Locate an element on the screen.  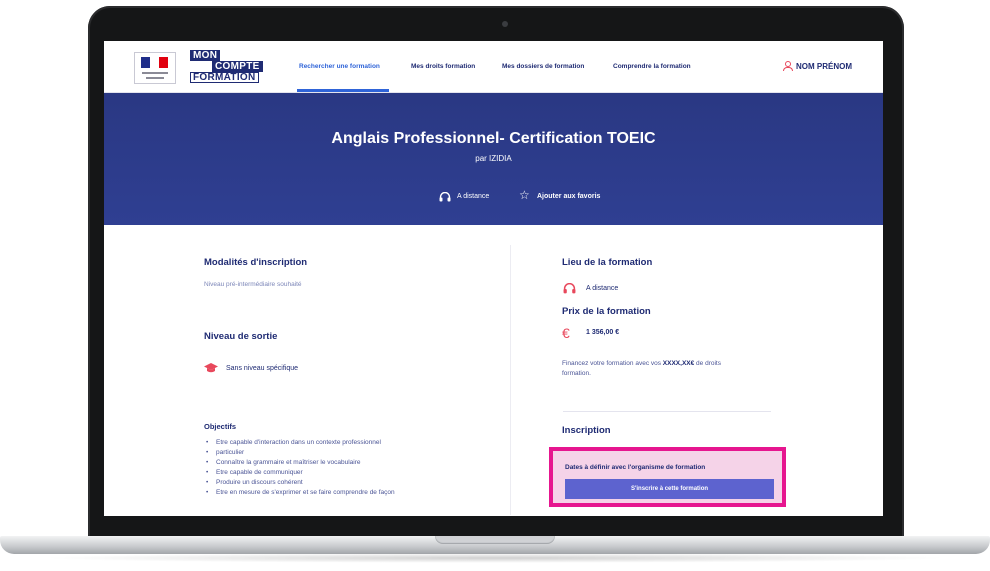
section-divider is located at coordinates (667, 411).